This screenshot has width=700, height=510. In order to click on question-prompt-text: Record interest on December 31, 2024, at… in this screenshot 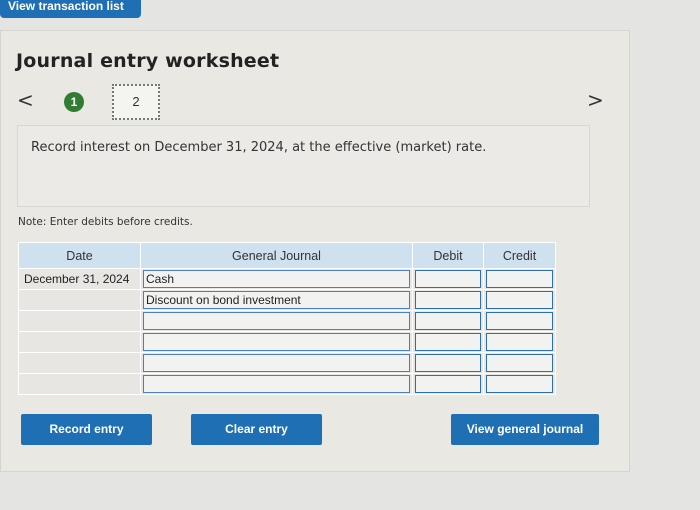, I will do `click(259, 147)`.